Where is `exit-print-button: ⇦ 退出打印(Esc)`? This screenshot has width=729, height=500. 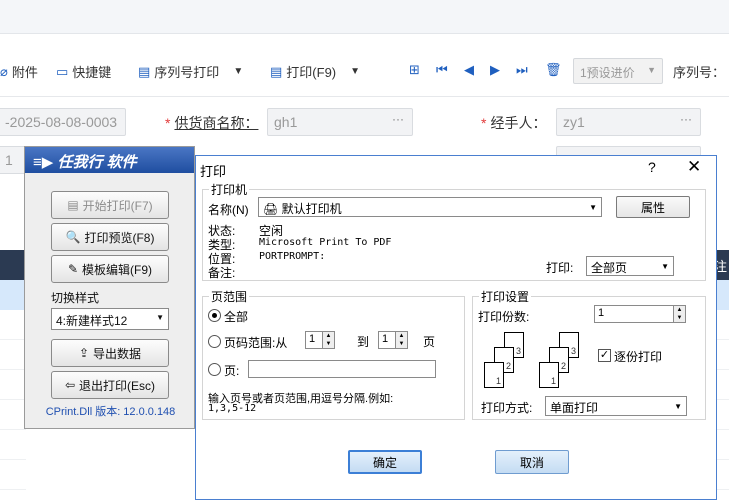
exit-print-button: ⇦ 退出打印(Esc) is located at coordinates (110, 385).